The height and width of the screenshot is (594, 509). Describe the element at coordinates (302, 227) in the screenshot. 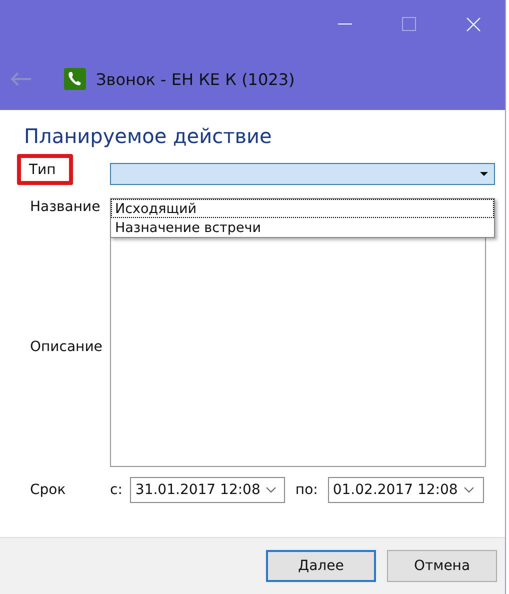

I see `dropdown-option: Назначение встречи` at that location.